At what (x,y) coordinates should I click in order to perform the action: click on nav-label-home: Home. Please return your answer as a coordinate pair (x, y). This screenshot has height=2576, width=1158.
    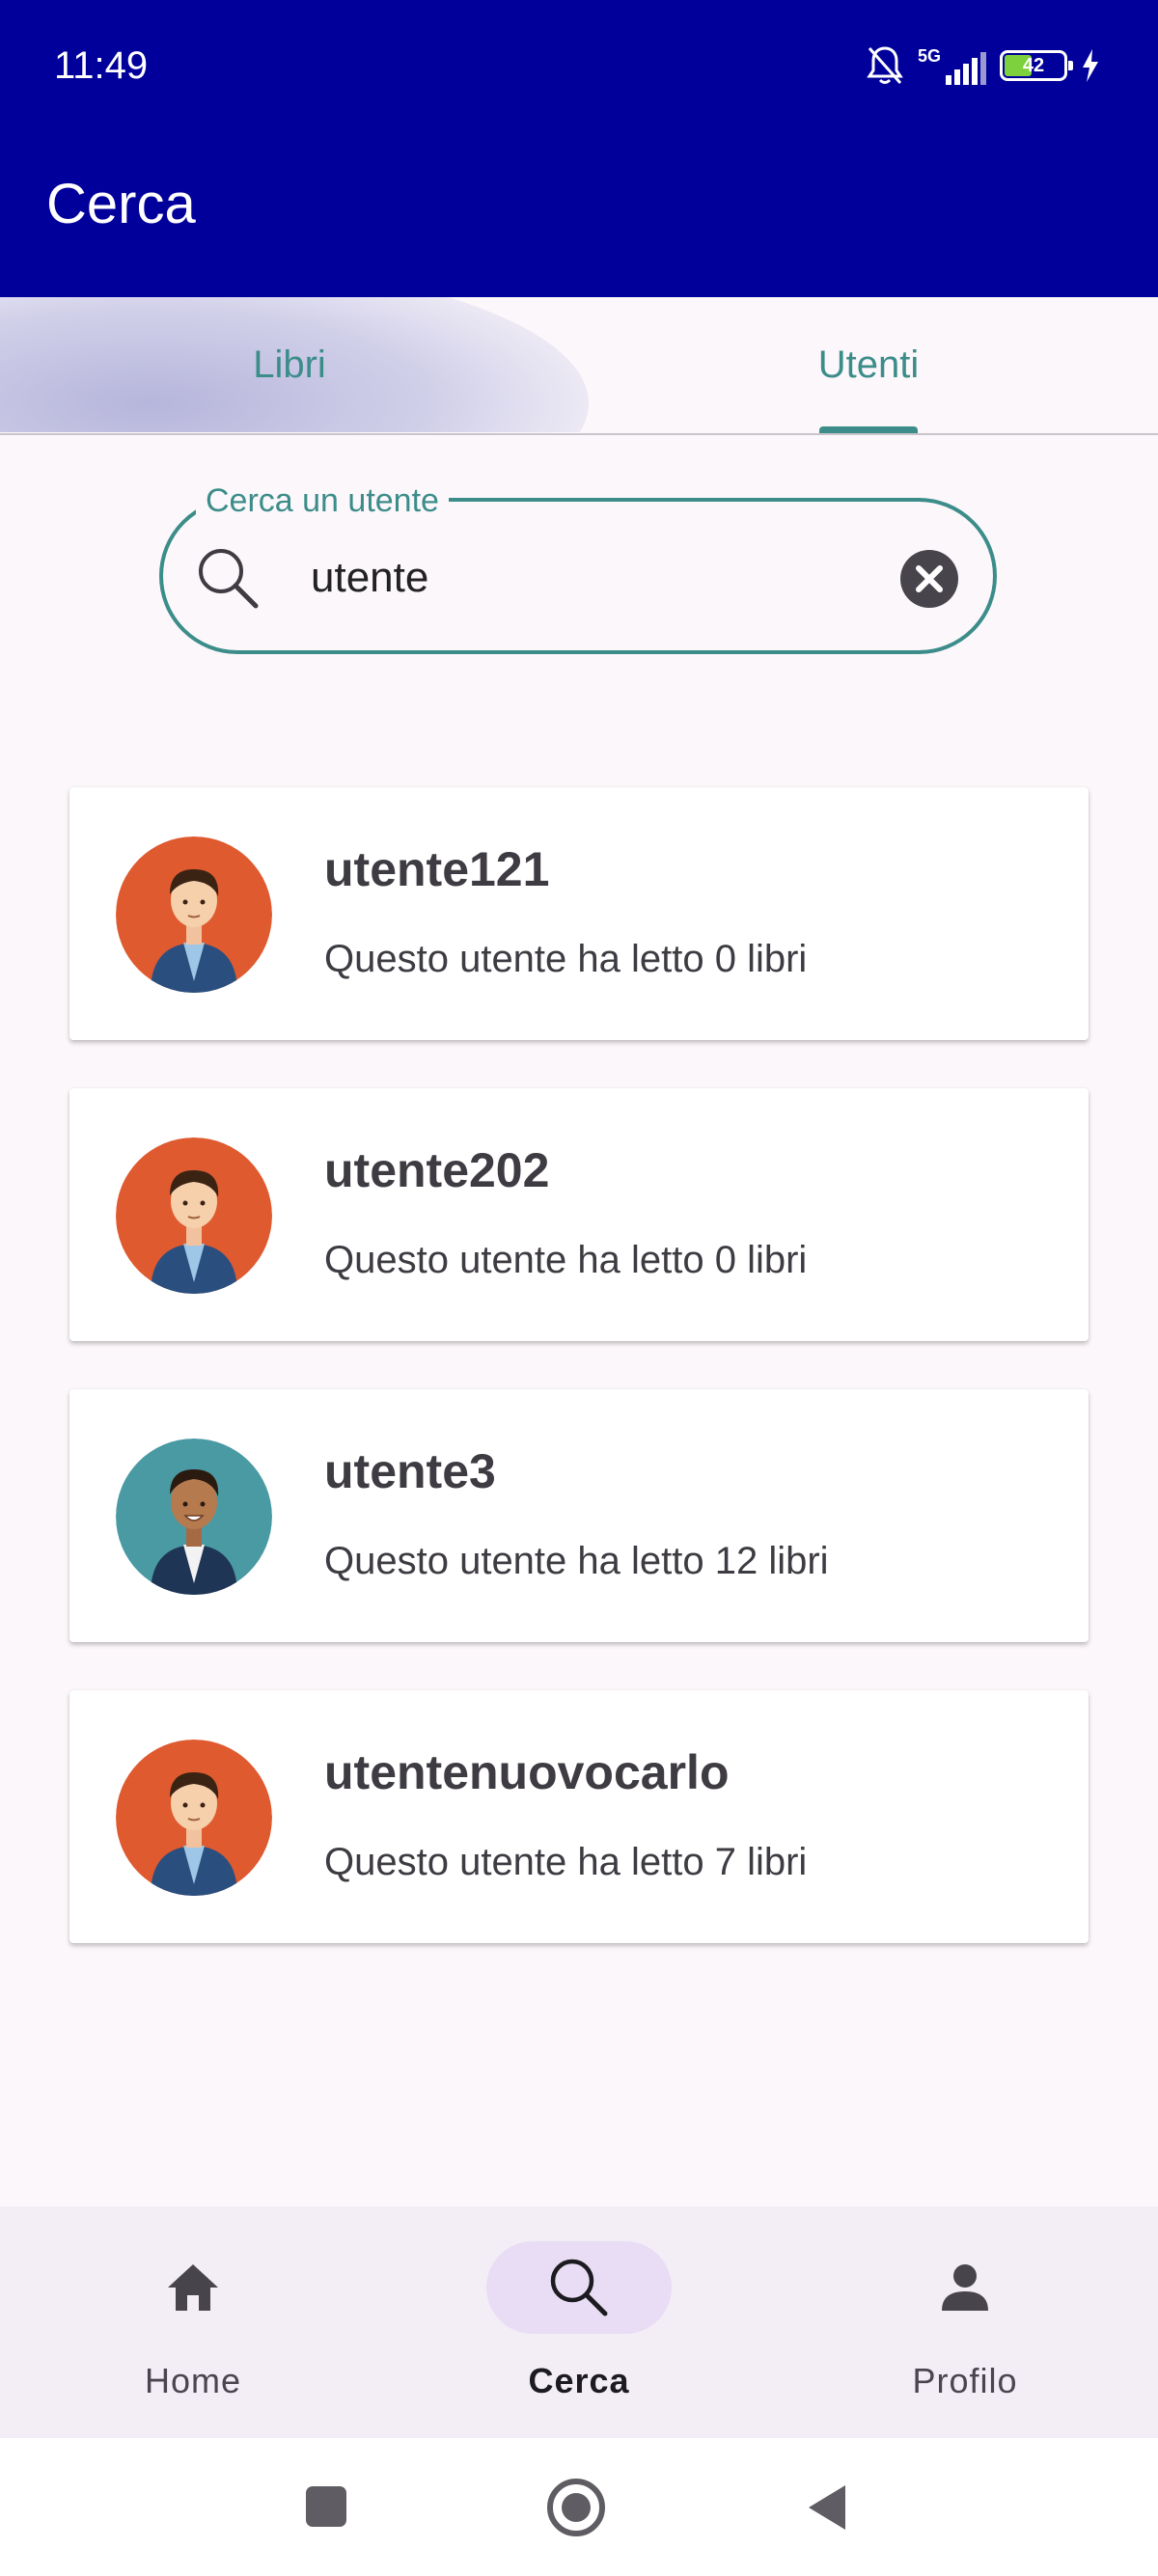
    Looking at the image, I should click on (193, 2380).